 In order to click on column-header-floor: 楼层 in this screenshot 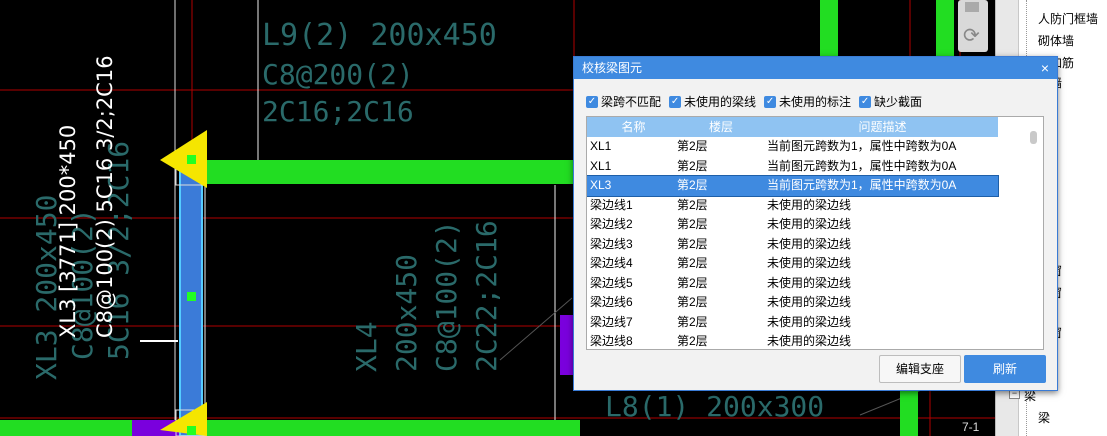, I will do `click(722, 127)`.